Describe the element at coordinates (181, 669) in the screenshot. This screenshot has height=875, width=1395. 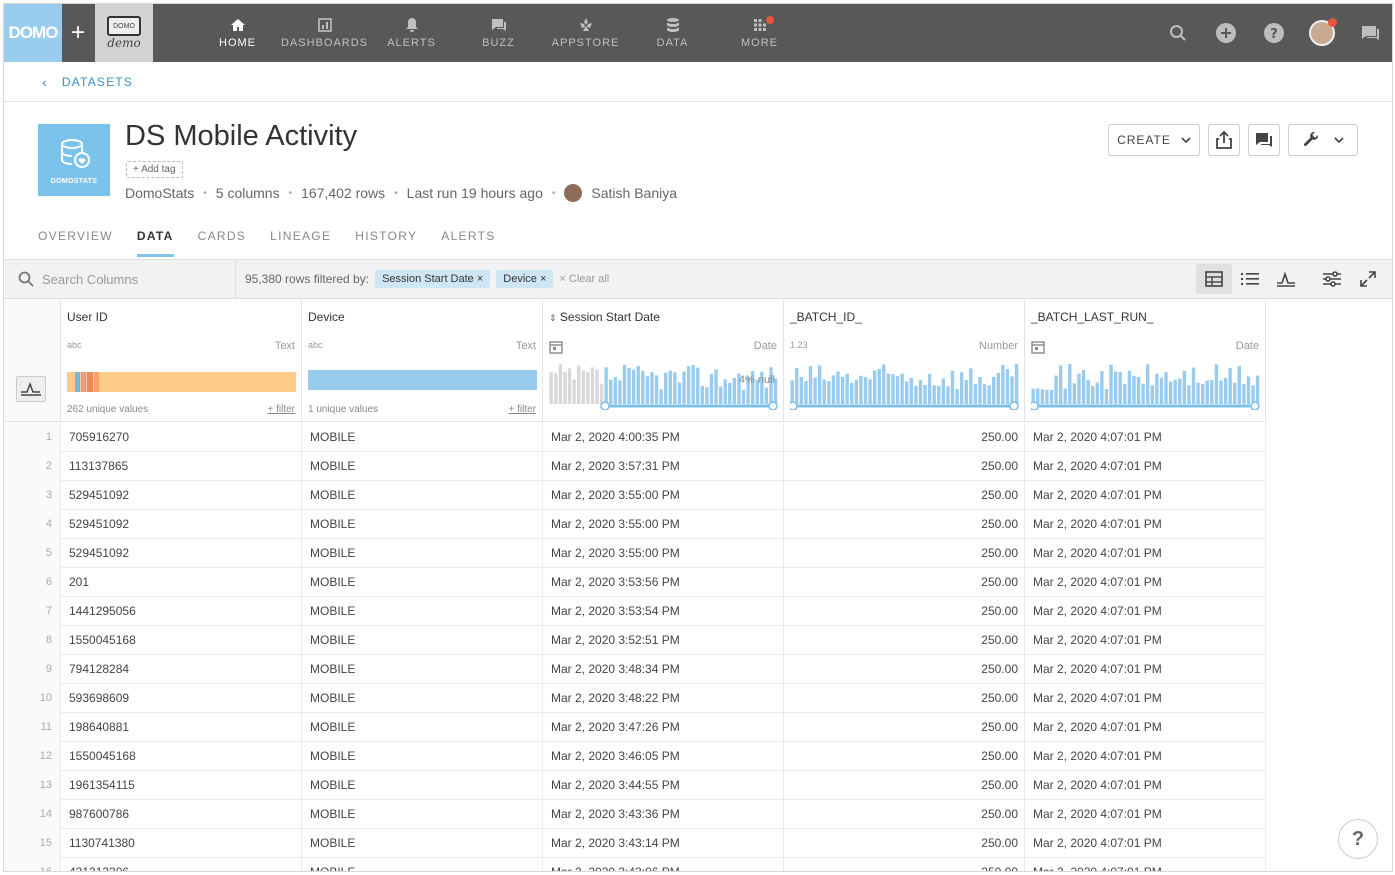
I see `table-cell: 794128284` at that location.